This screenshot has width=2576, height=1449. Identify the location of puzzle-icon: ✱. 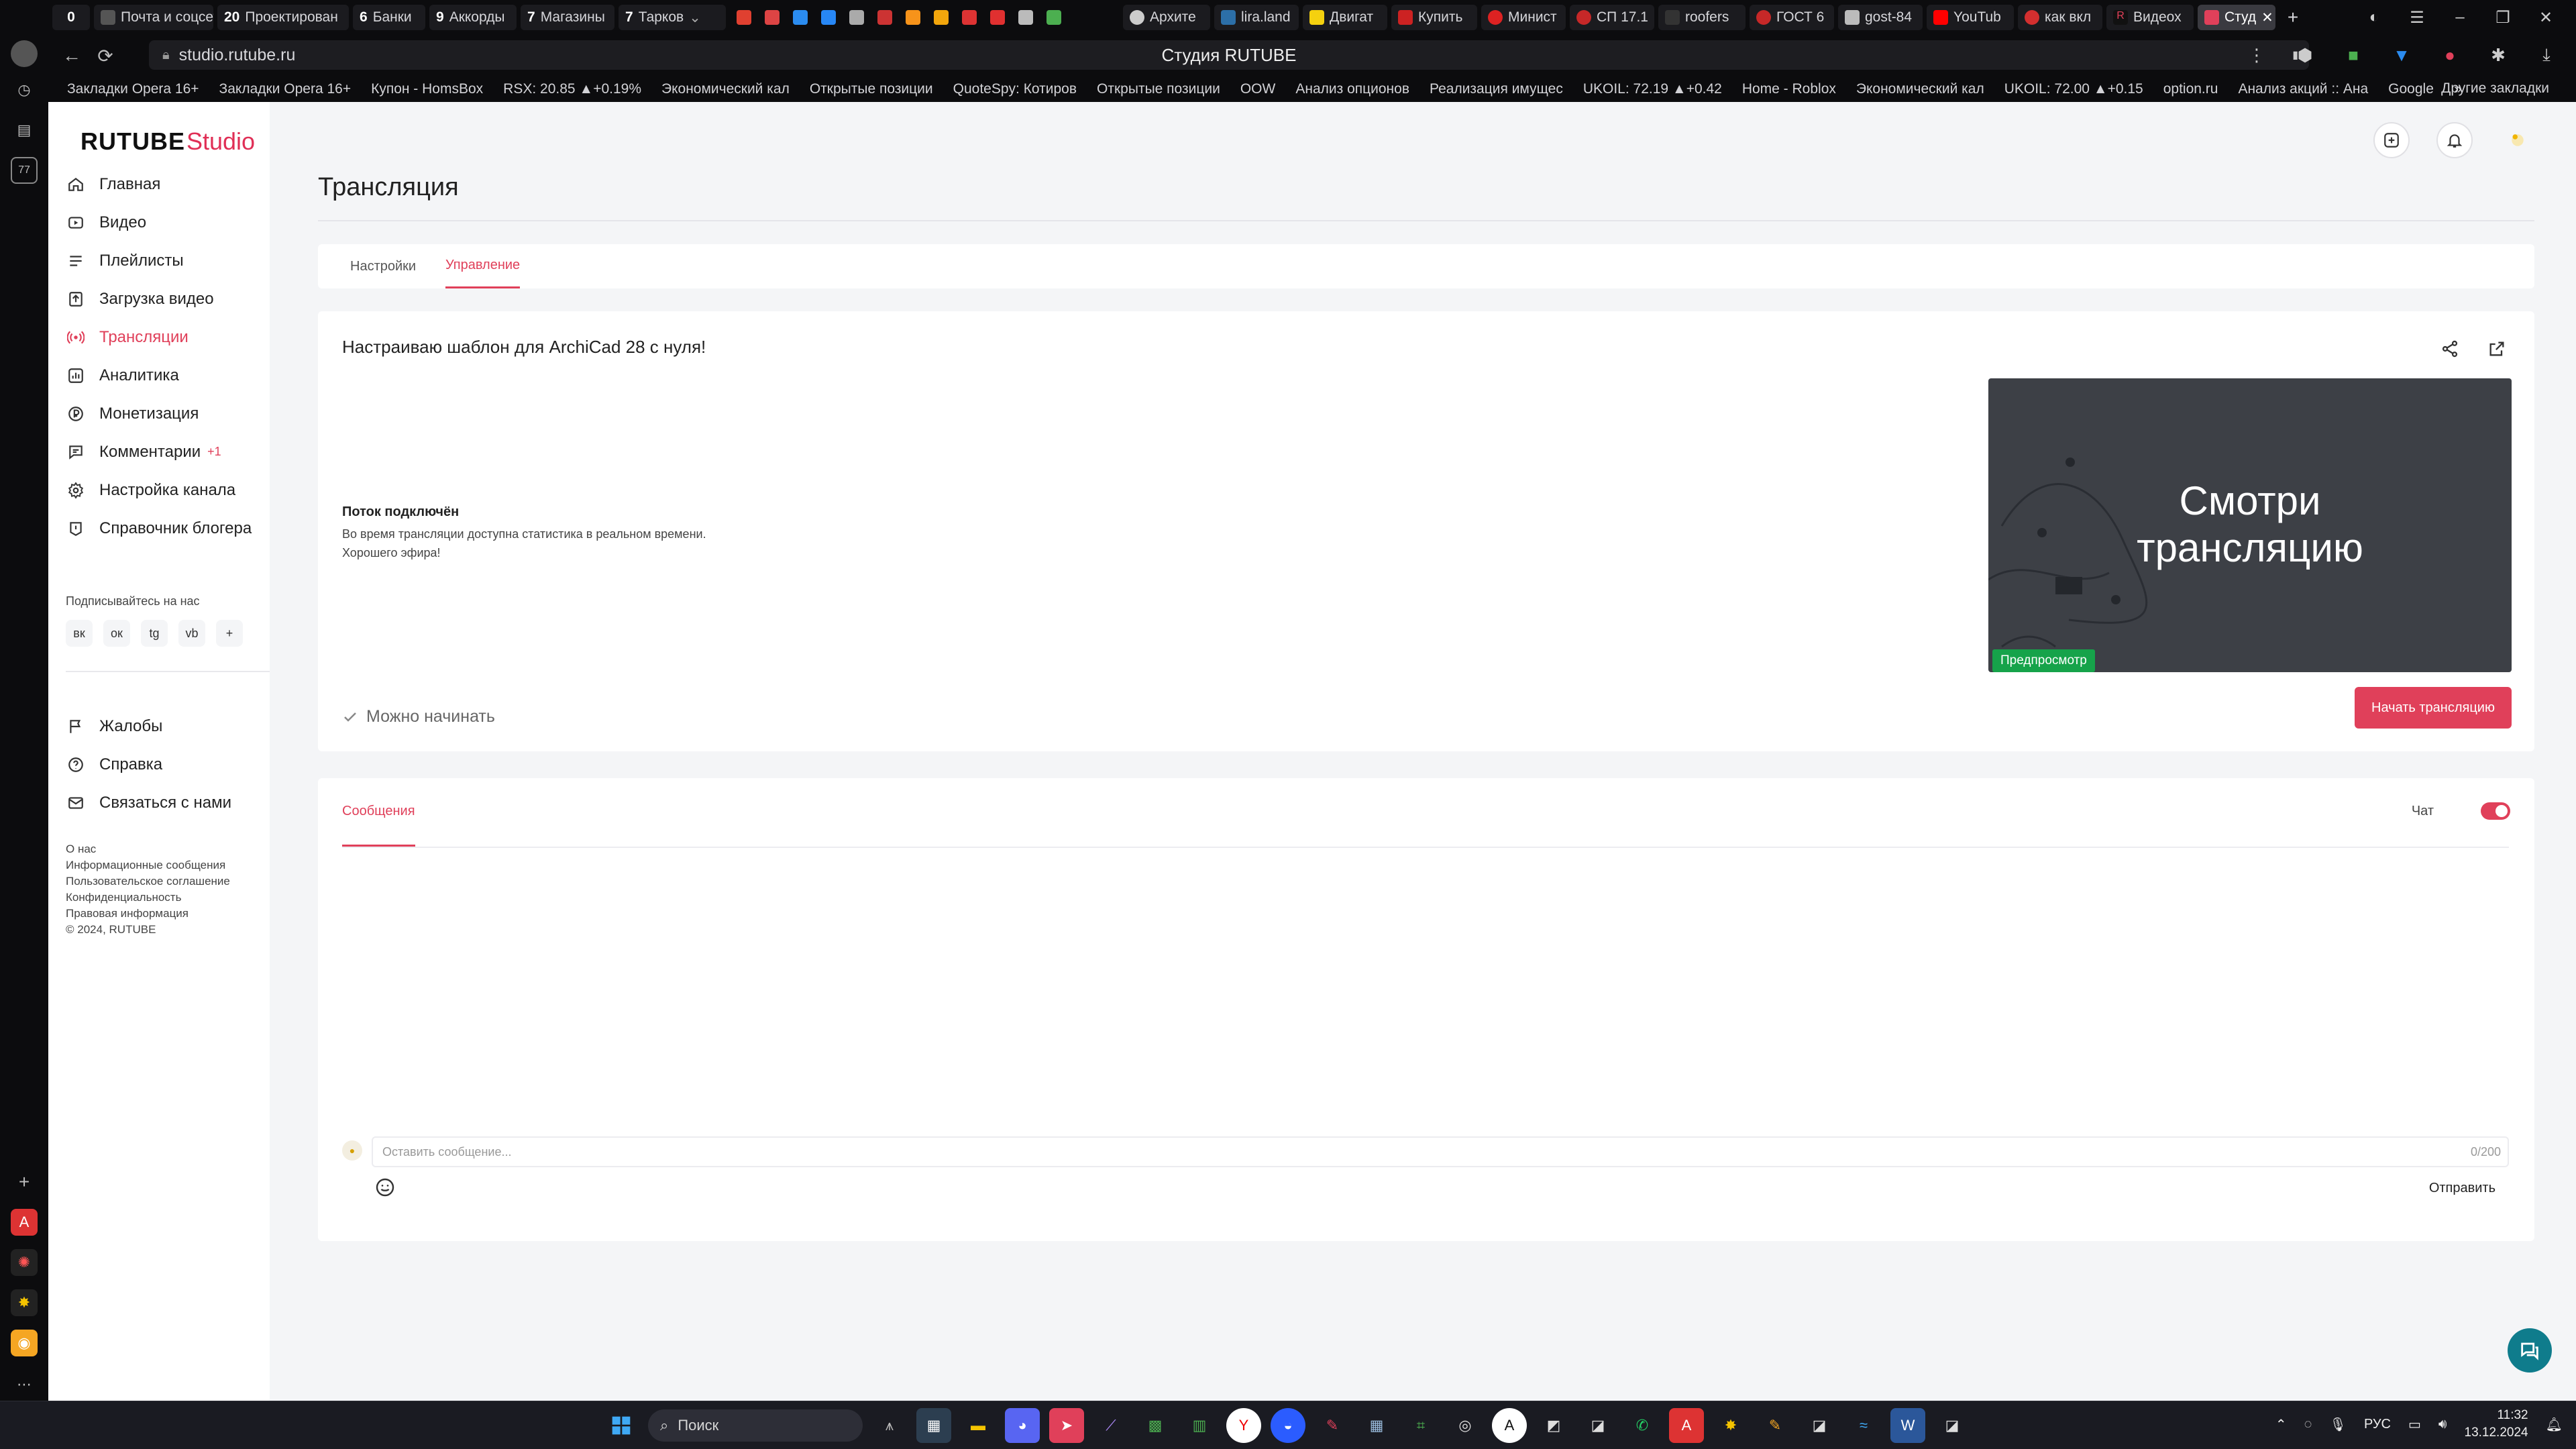
(2498, 55).